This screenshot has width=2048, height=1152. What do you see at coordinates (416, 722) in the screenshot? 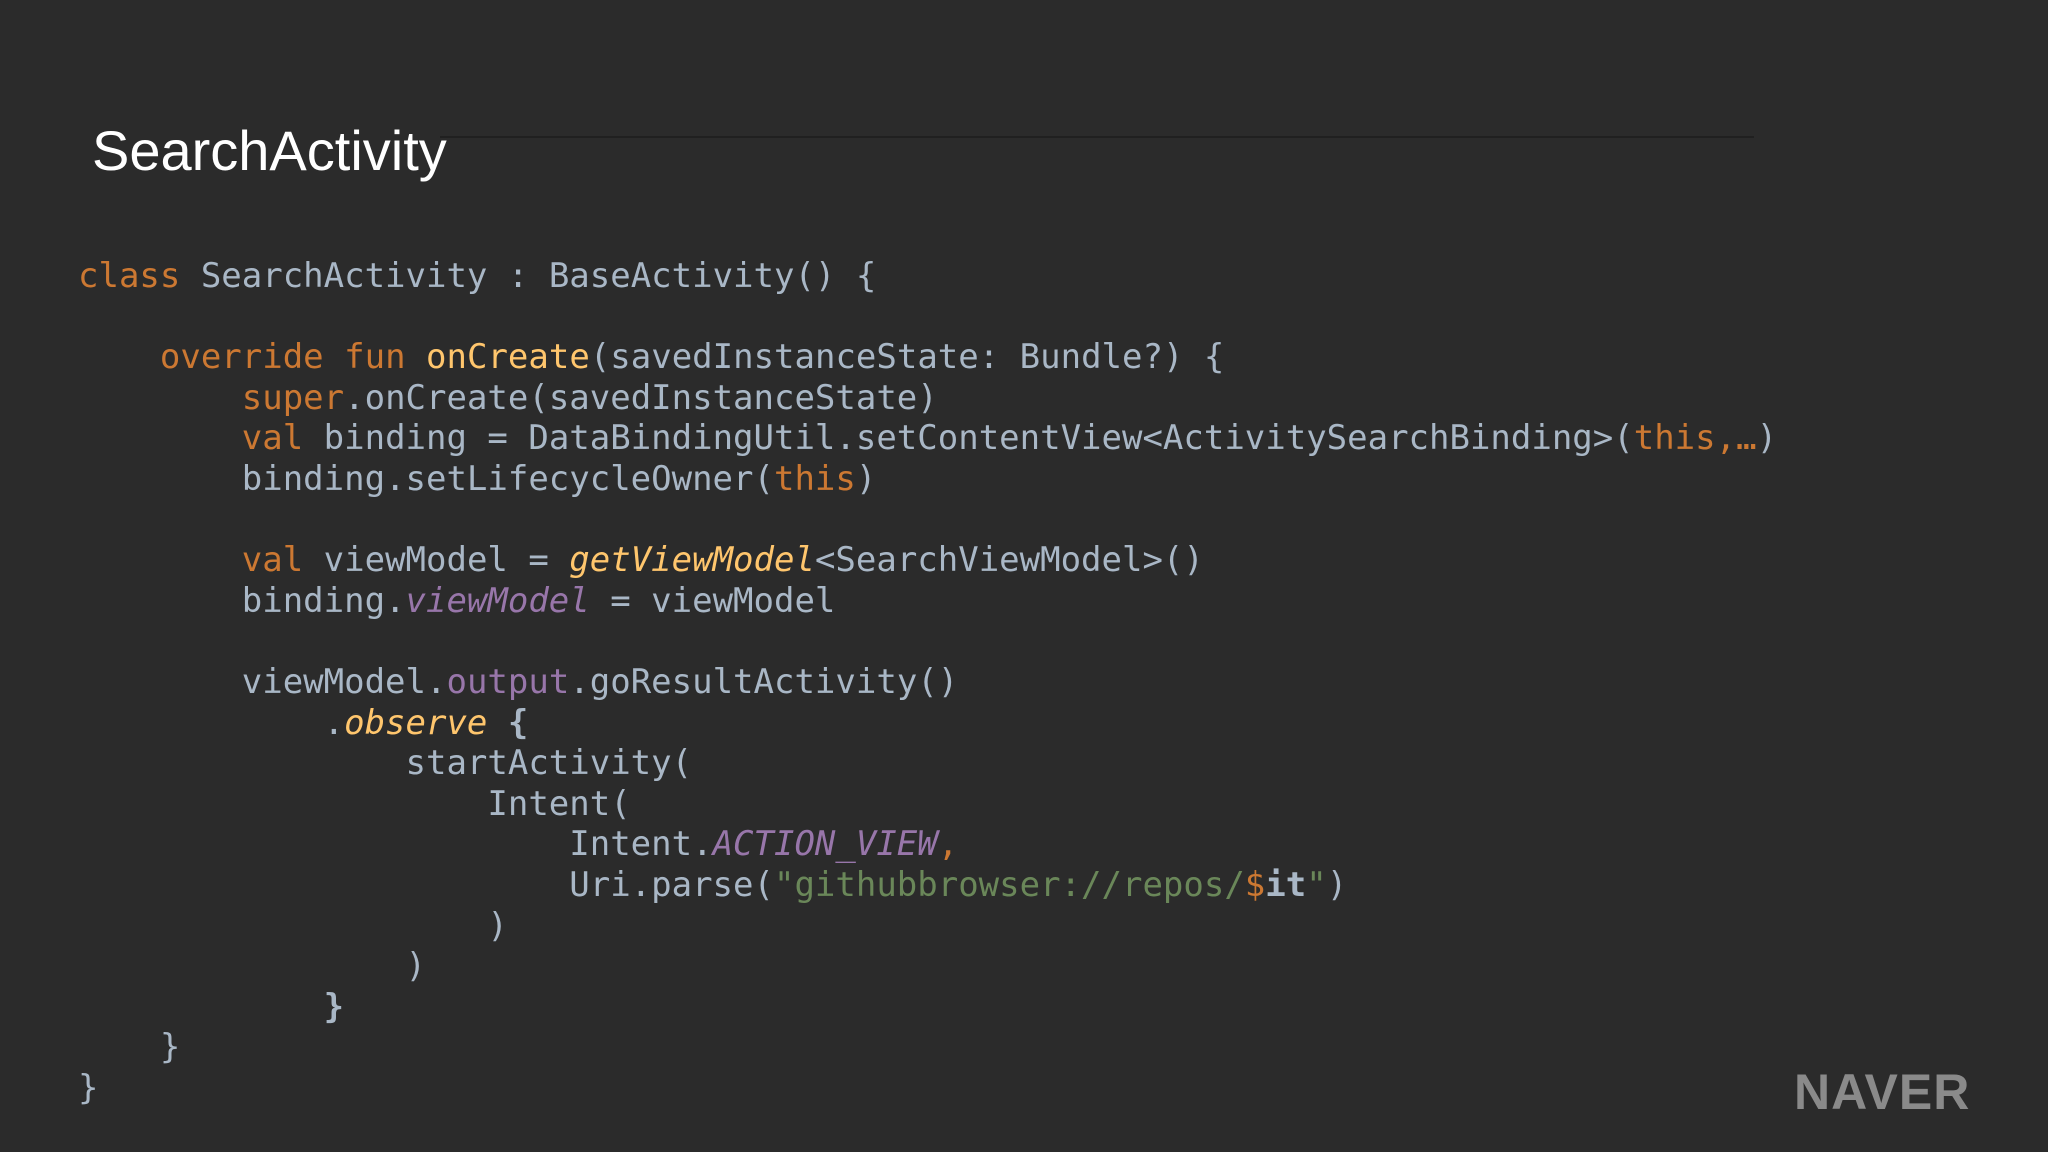
I see `code-token: observe` at bounding box center [416, 722].